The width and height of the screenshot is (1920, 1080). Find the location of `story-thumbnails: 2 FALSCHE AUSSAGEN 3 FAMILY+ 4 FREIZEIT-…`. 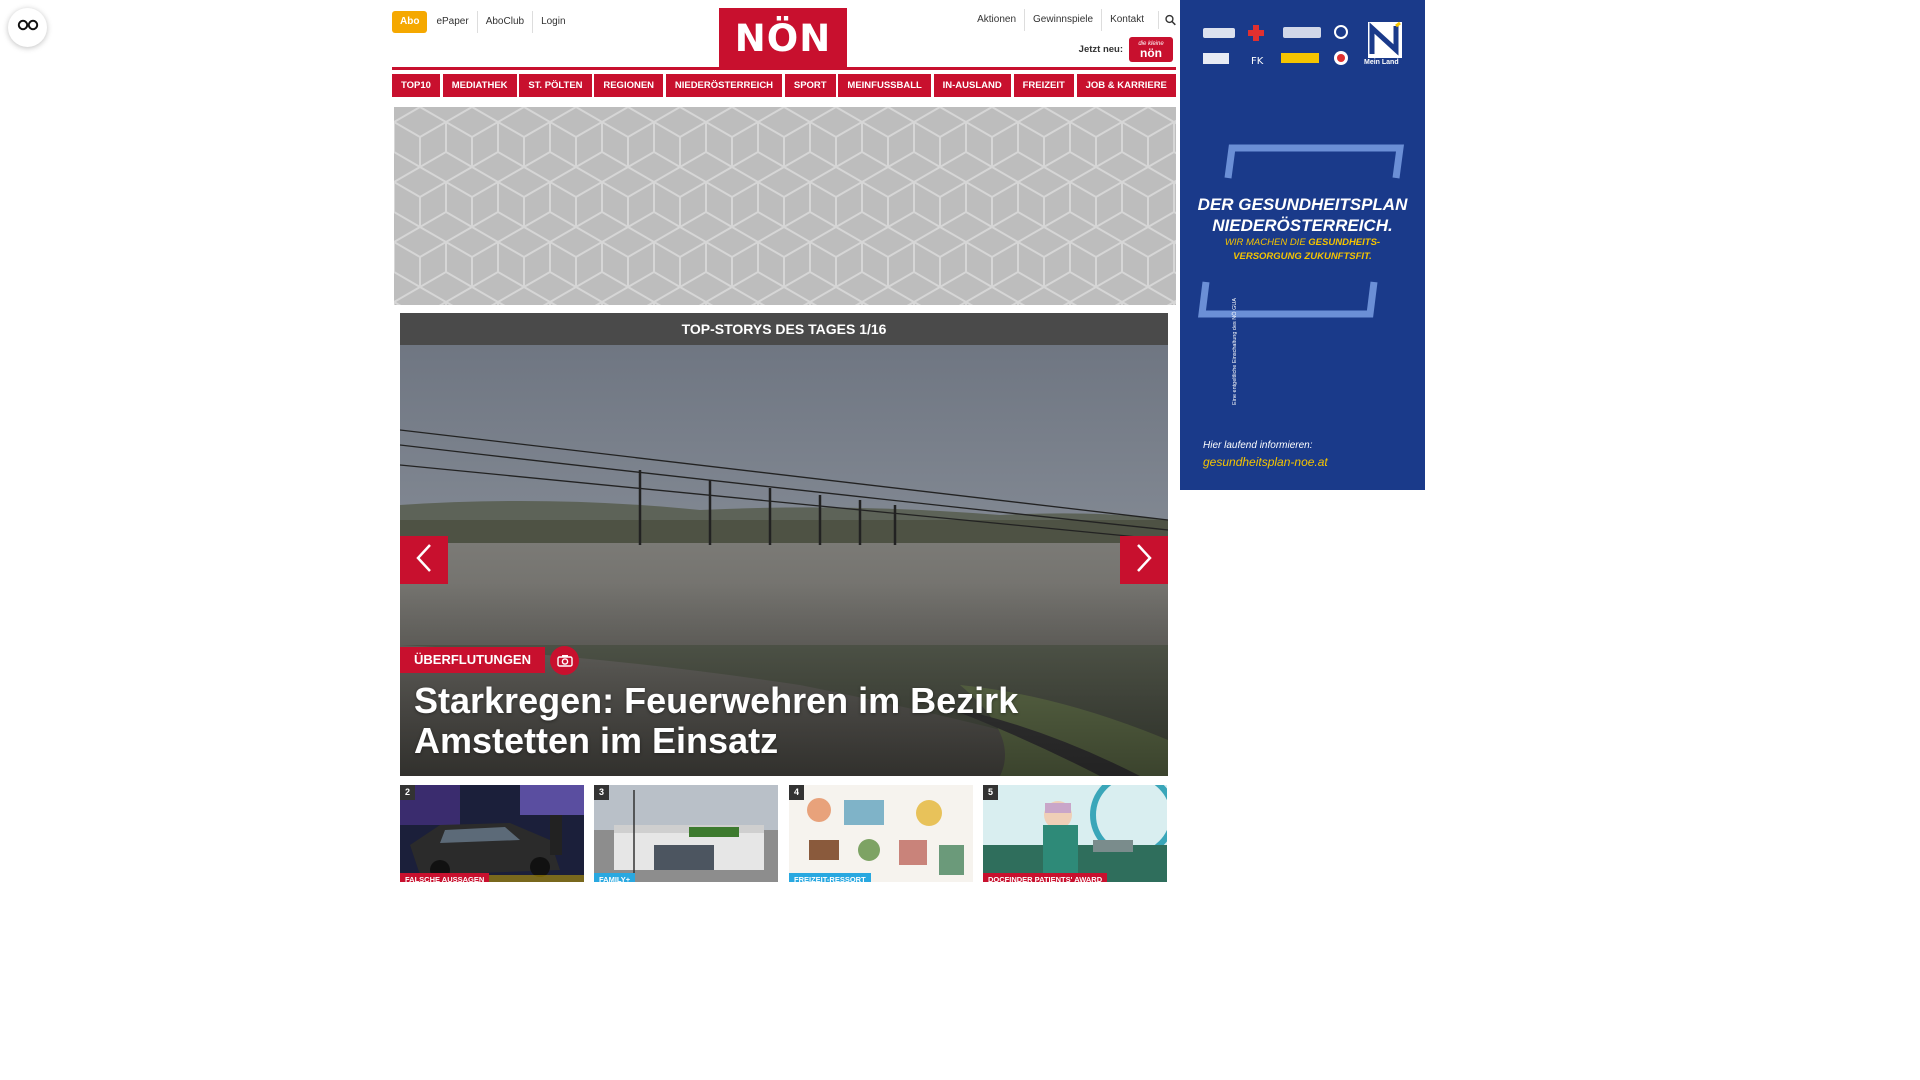

story-thumbnails: 2 FALSCHE AUSSAGEN 3 FAMILY+ 4 FREIZEIT-… is located at coordinates (784, 833).